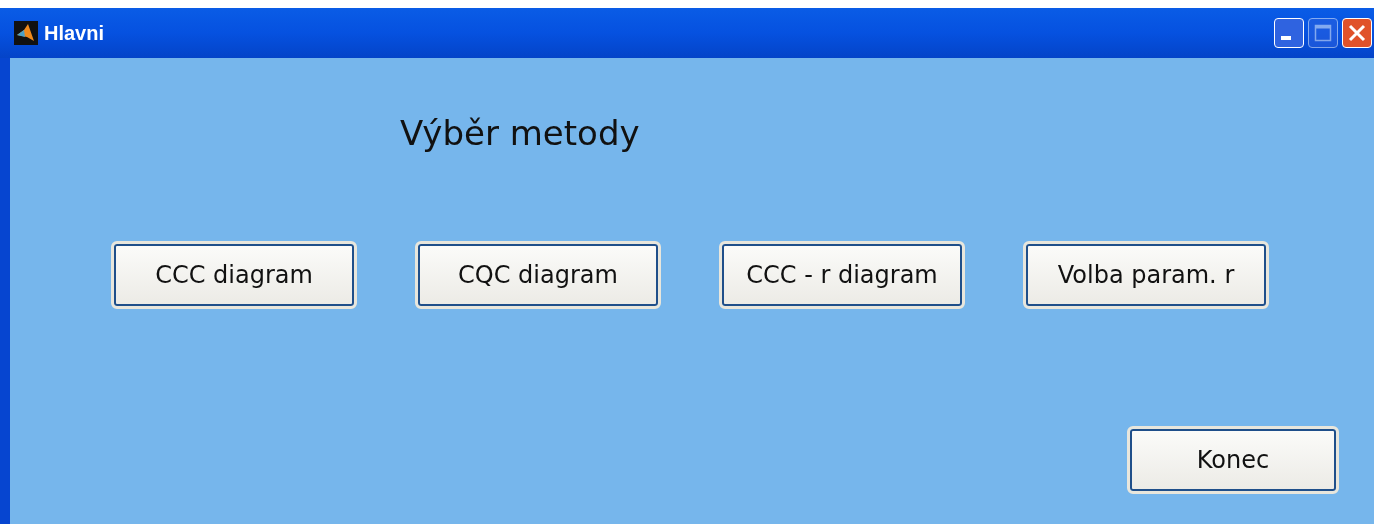 This screenshot has height=524, width=1374. What do you see at coordinates (1286, 38) in the screenshot?
I see `minimize-icon` at bounding box center [1286, 38].